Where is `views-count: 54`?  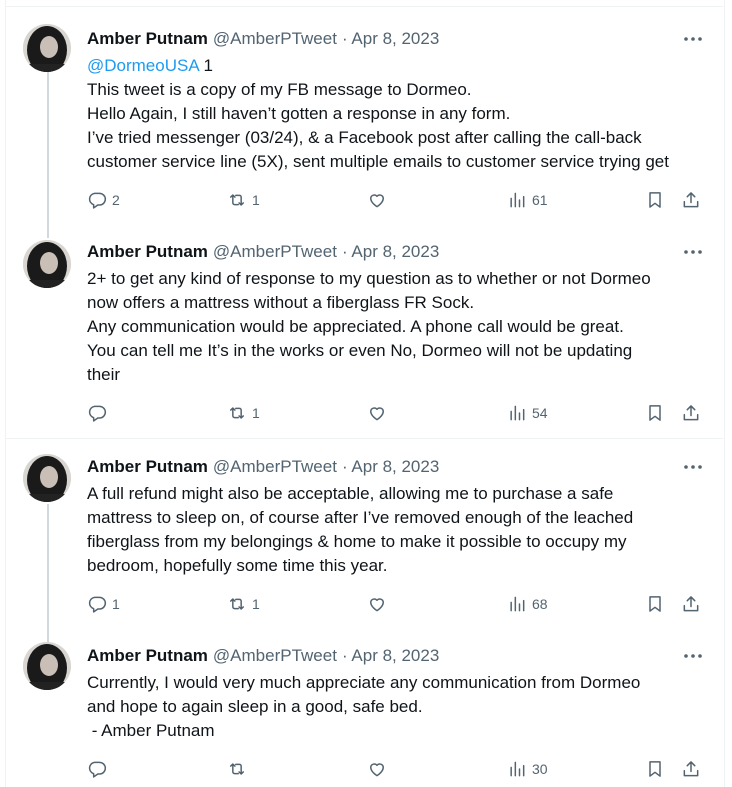
views-count: 54 is located at coordinates (540, 413).